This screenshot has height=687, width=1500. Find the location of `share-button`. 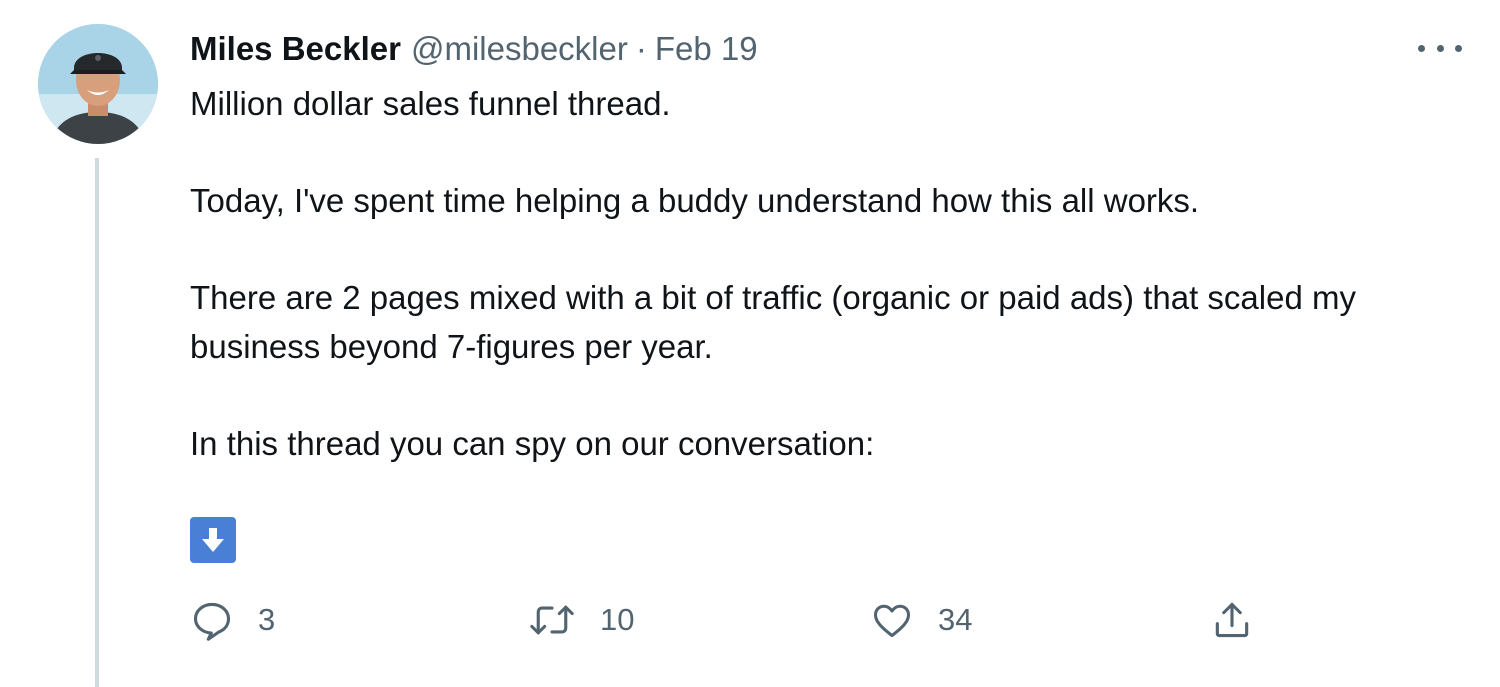

share-button is located at coordinates (1232, 620).